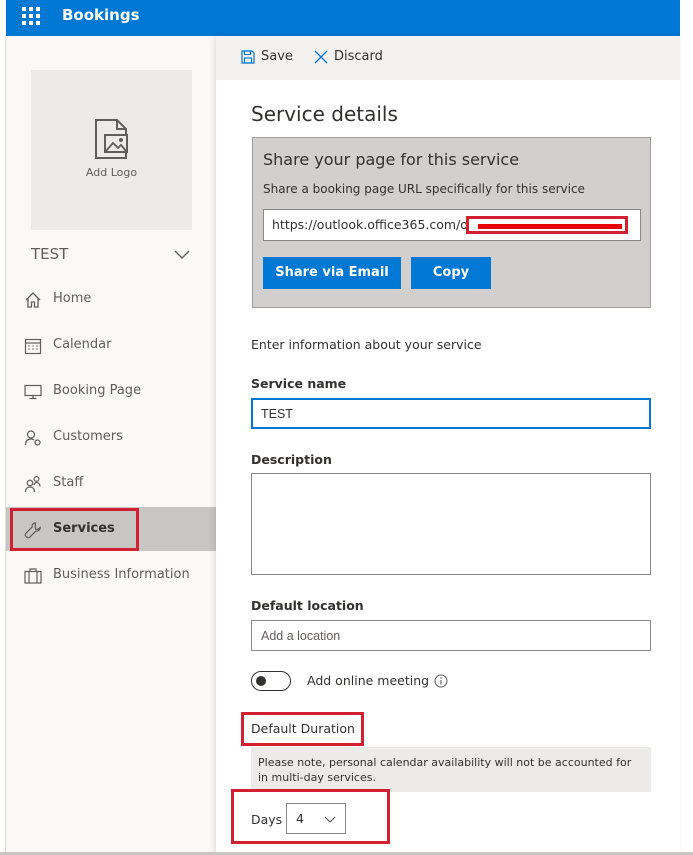  What do you see at coordinates (550, 226) in the screenshot?
I see `redaction-bar` at bounding box center [550, 226].